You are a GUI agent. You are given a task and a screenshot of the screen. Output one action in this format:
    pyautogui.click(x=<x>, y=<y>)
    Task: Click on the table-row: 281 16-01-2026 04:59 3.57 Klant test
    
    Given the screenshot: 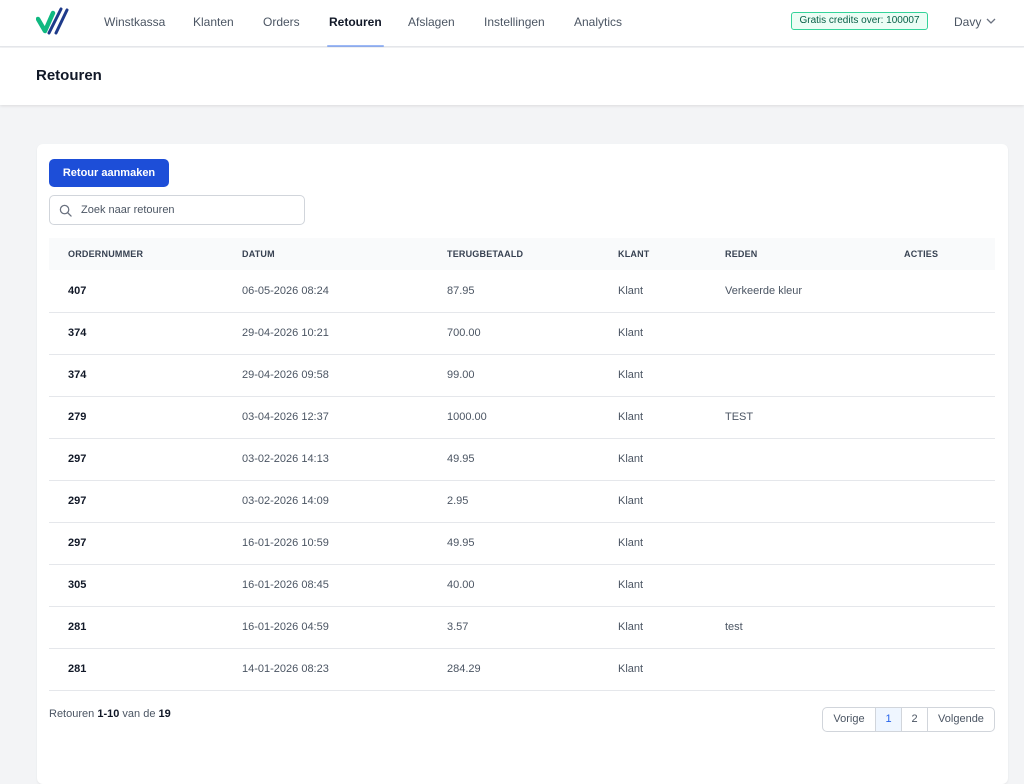 What is the action you would take?
    pyautogui.click(x=522, y=627)
    